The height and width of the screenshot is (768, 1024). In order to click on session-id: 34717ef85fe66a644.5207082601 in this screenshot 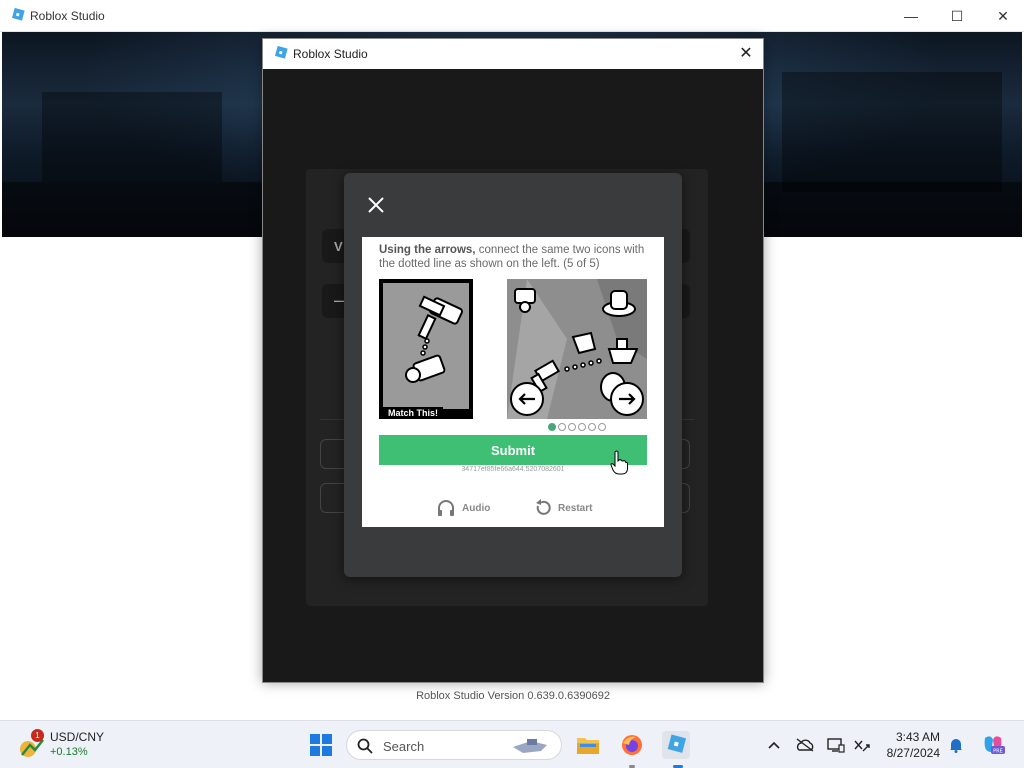, I will do `click(513, 469)`.